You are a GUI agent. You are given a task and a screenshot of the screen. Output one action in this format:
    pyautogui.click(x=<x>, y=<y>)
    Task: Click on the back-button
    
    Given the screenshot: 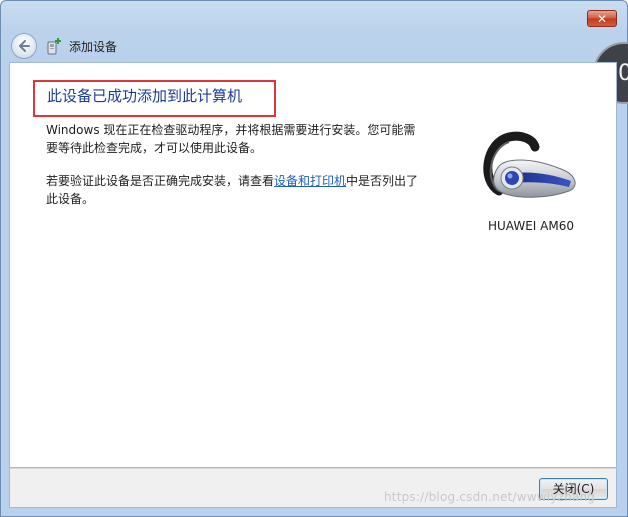 What is the action you would take?
    pyautogui.click(x=24, y=46)
    